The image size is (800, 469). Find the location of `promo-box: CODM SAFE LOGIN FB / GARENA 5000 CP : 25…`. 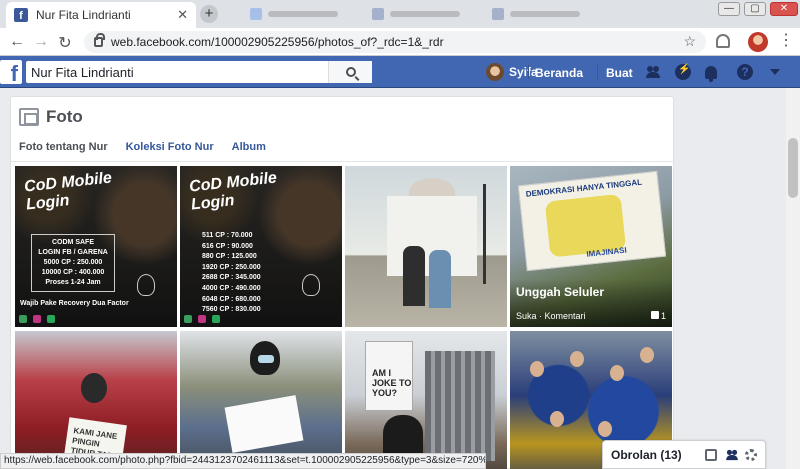

promo-box: CODM SAFE LOGIN FB / GARENA 5000 CP : 25… is located at coordinates (73, 263).